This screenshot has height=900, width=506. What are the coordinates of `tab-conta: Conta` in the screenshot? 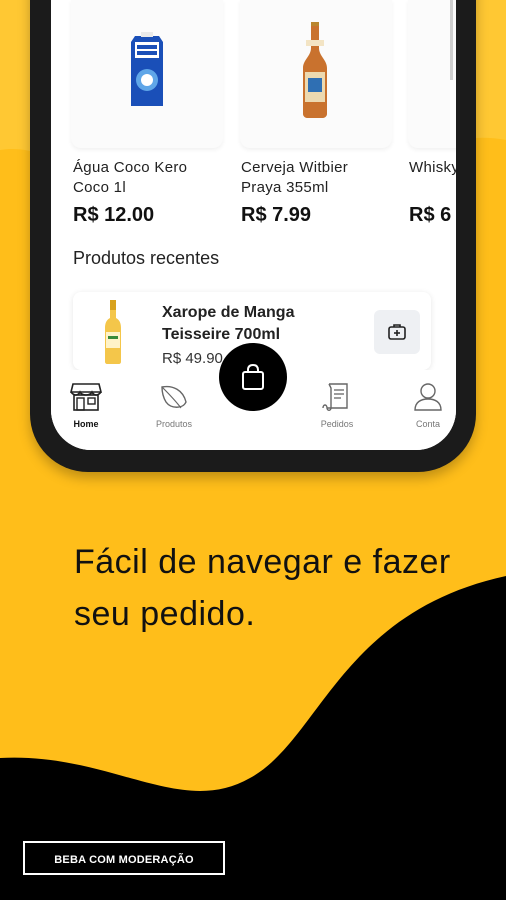 It's located at (424, 405).